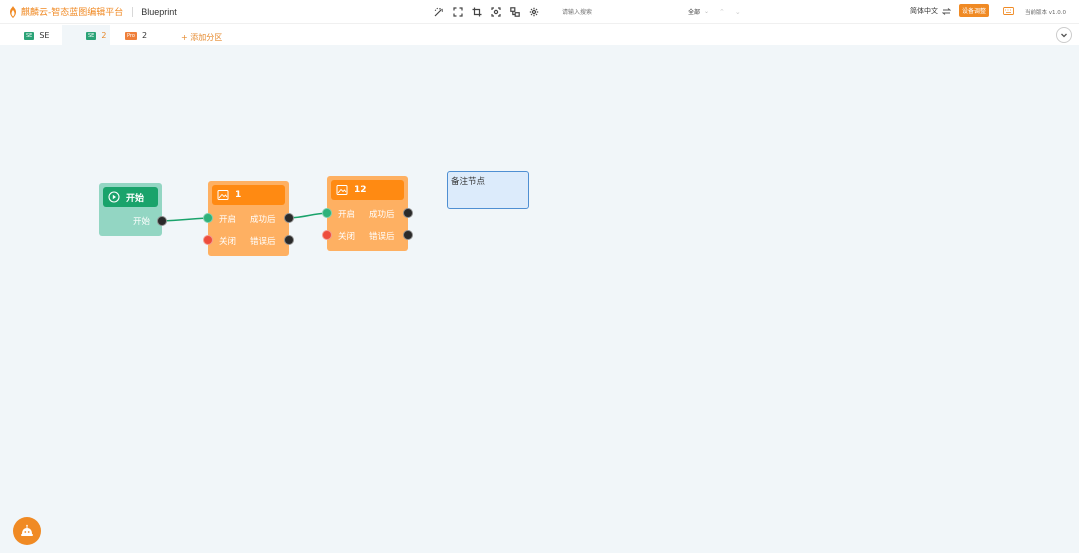 The image size is (1079, 553). I want to click on page-title: Blueprint, so click(159, 11).